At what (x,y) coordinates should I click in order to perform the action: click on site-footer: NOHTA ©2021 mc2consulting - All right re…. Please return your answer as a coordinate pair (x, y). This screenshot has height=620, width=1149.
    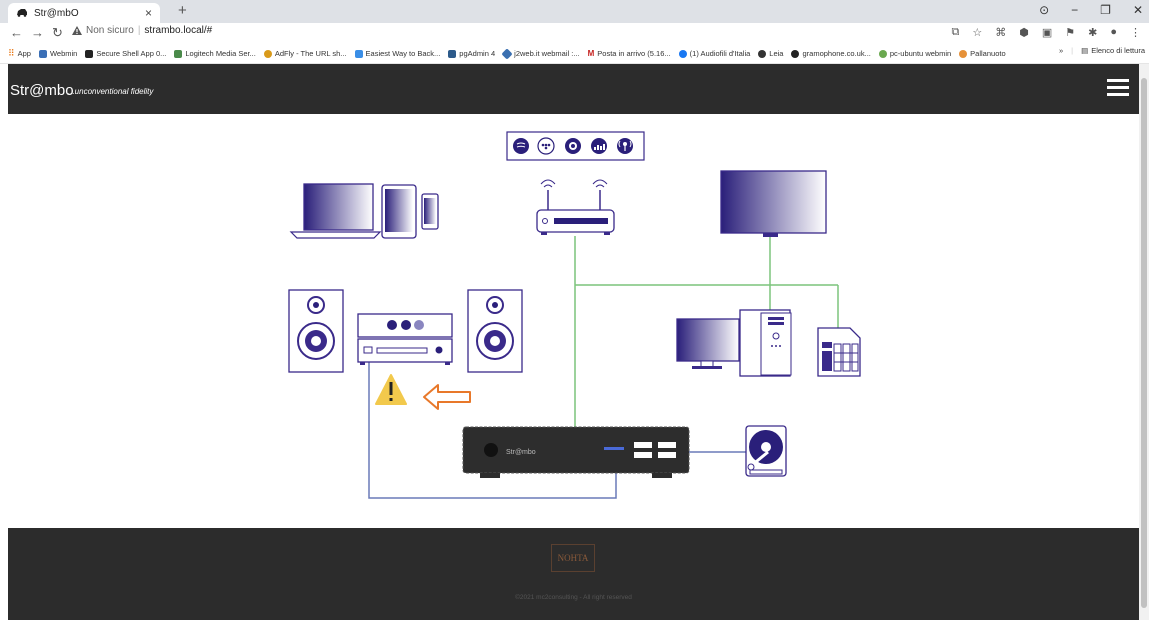
    Looking at the image, I should click on (573, 574).